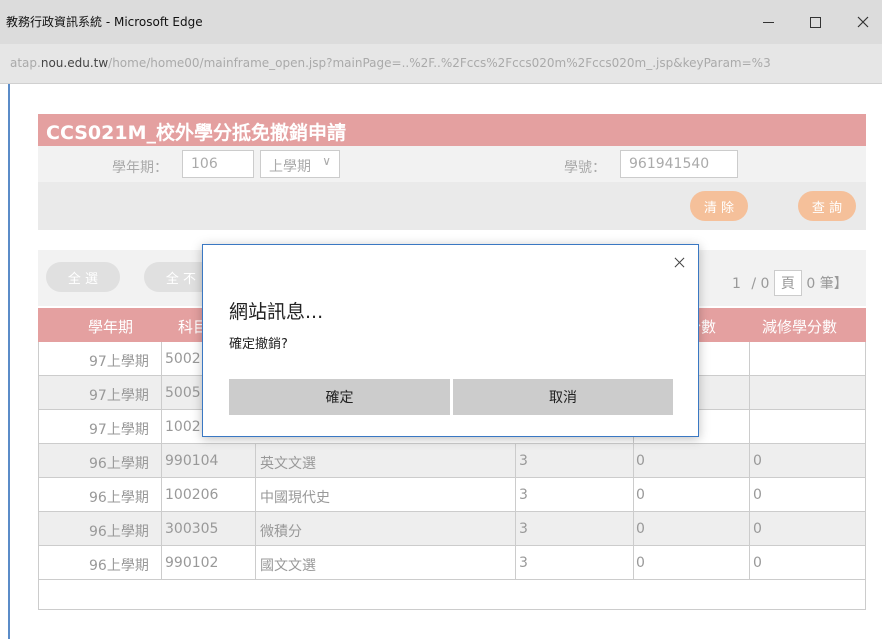 The image size is (882, 639). I want to click on window-left-edge, so click(5, 361).